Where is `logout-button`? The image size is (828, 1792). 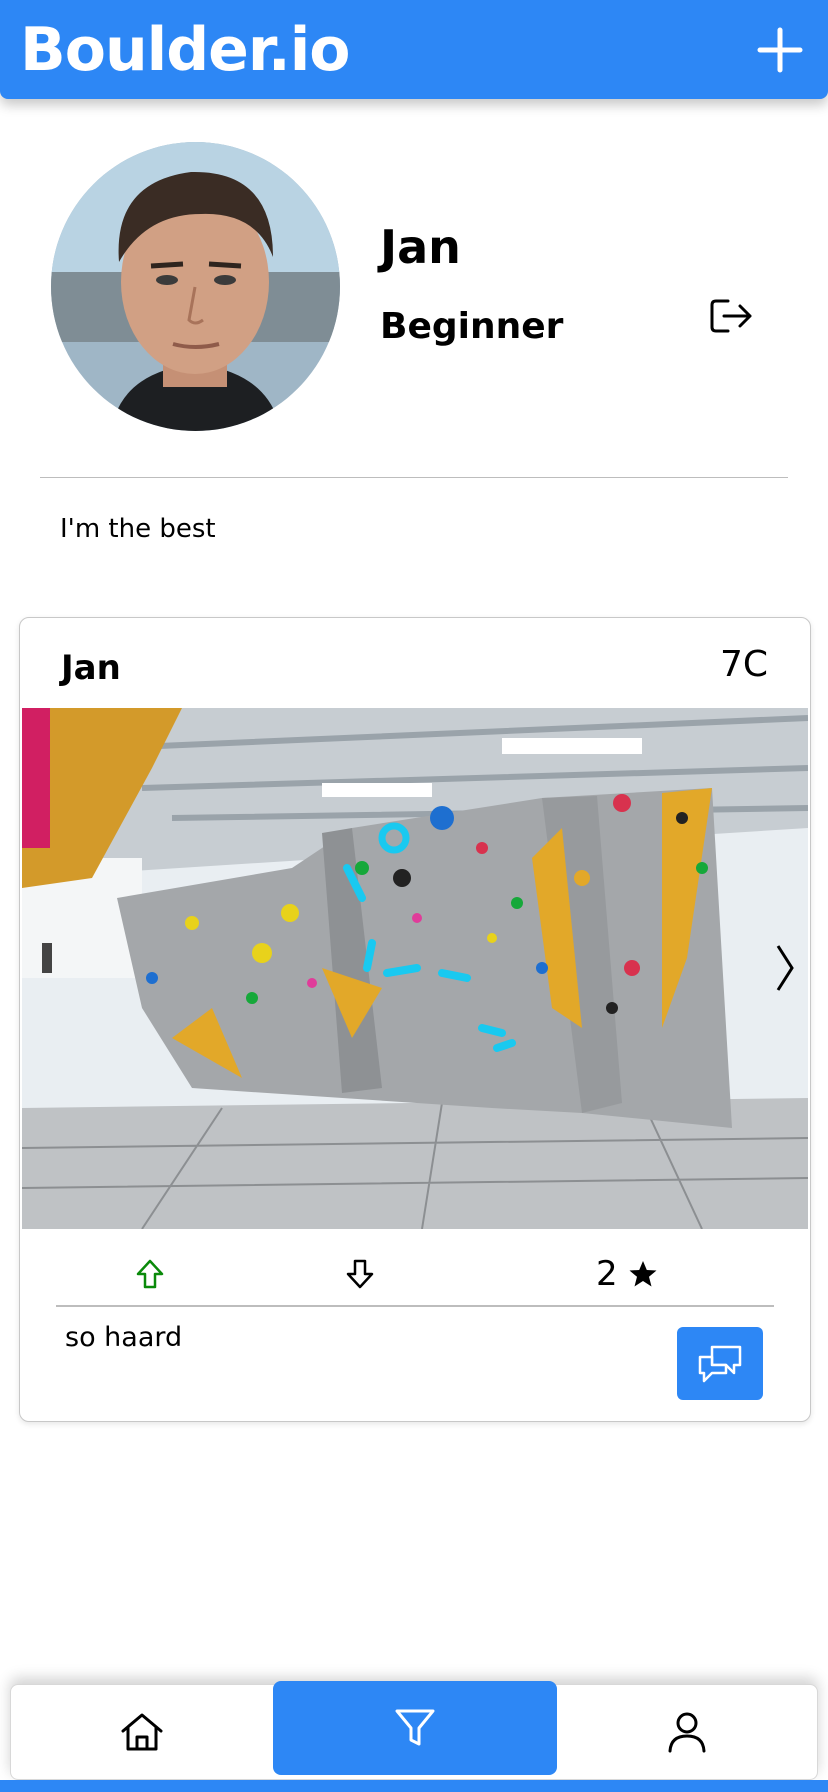
logout-button is located at coordinates (733, 320).